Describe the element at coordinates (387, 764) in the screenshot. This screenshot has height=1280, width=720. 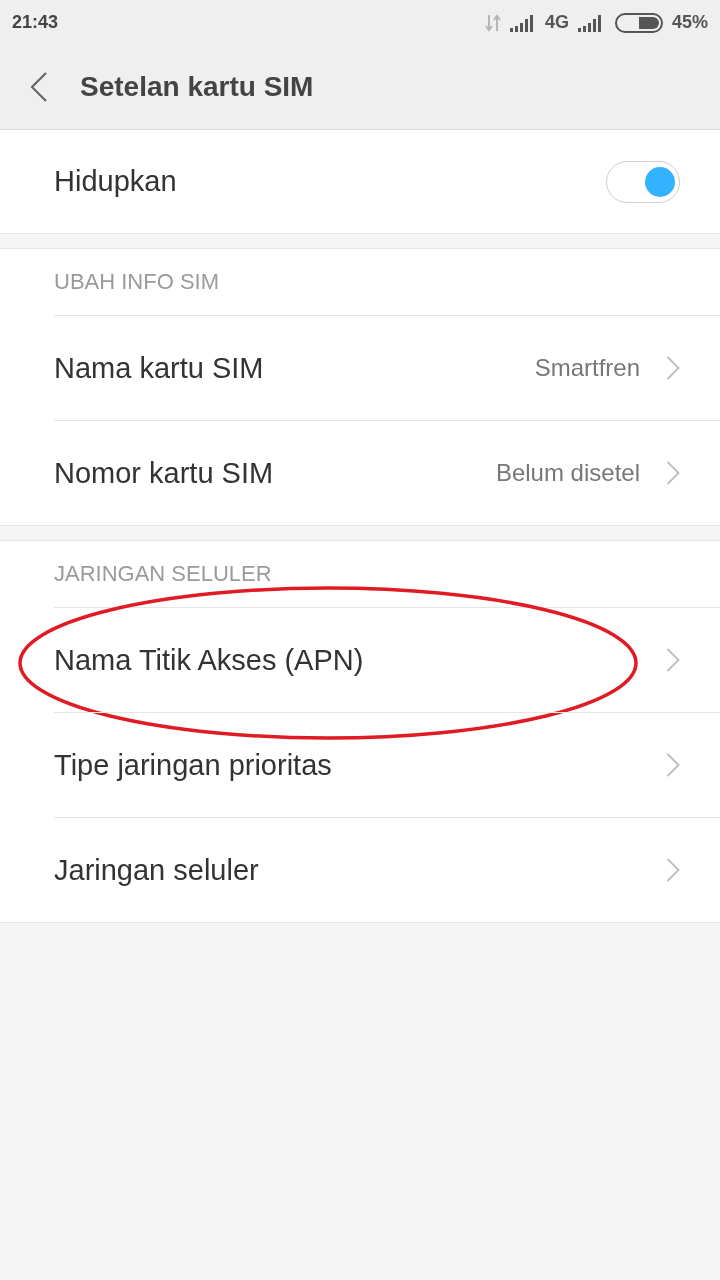
I see `settings-row: Tipe jaringan prioritas` at that location.